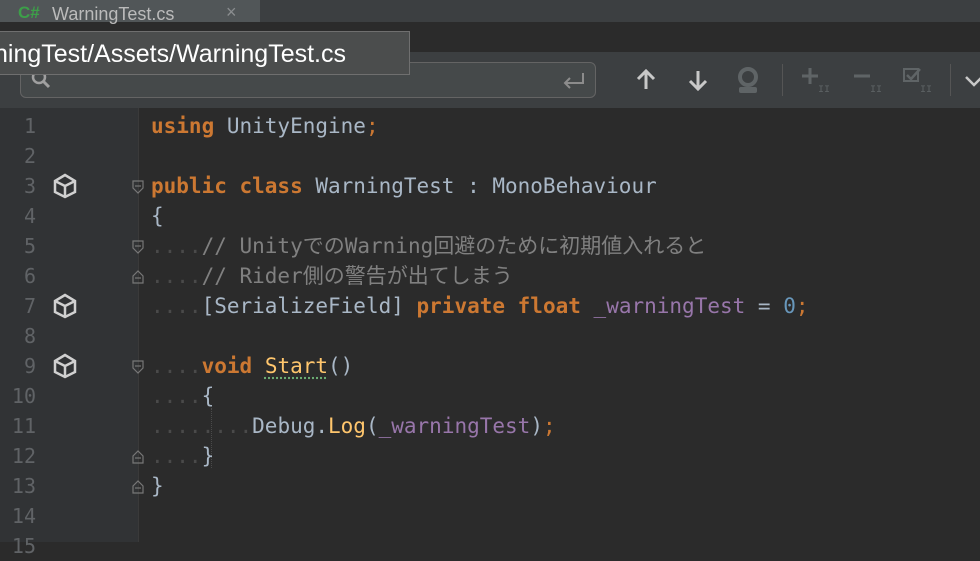  Describe the element at coordinates (231, 12) in the screenshot. I see `close-icon: ×` at that location.